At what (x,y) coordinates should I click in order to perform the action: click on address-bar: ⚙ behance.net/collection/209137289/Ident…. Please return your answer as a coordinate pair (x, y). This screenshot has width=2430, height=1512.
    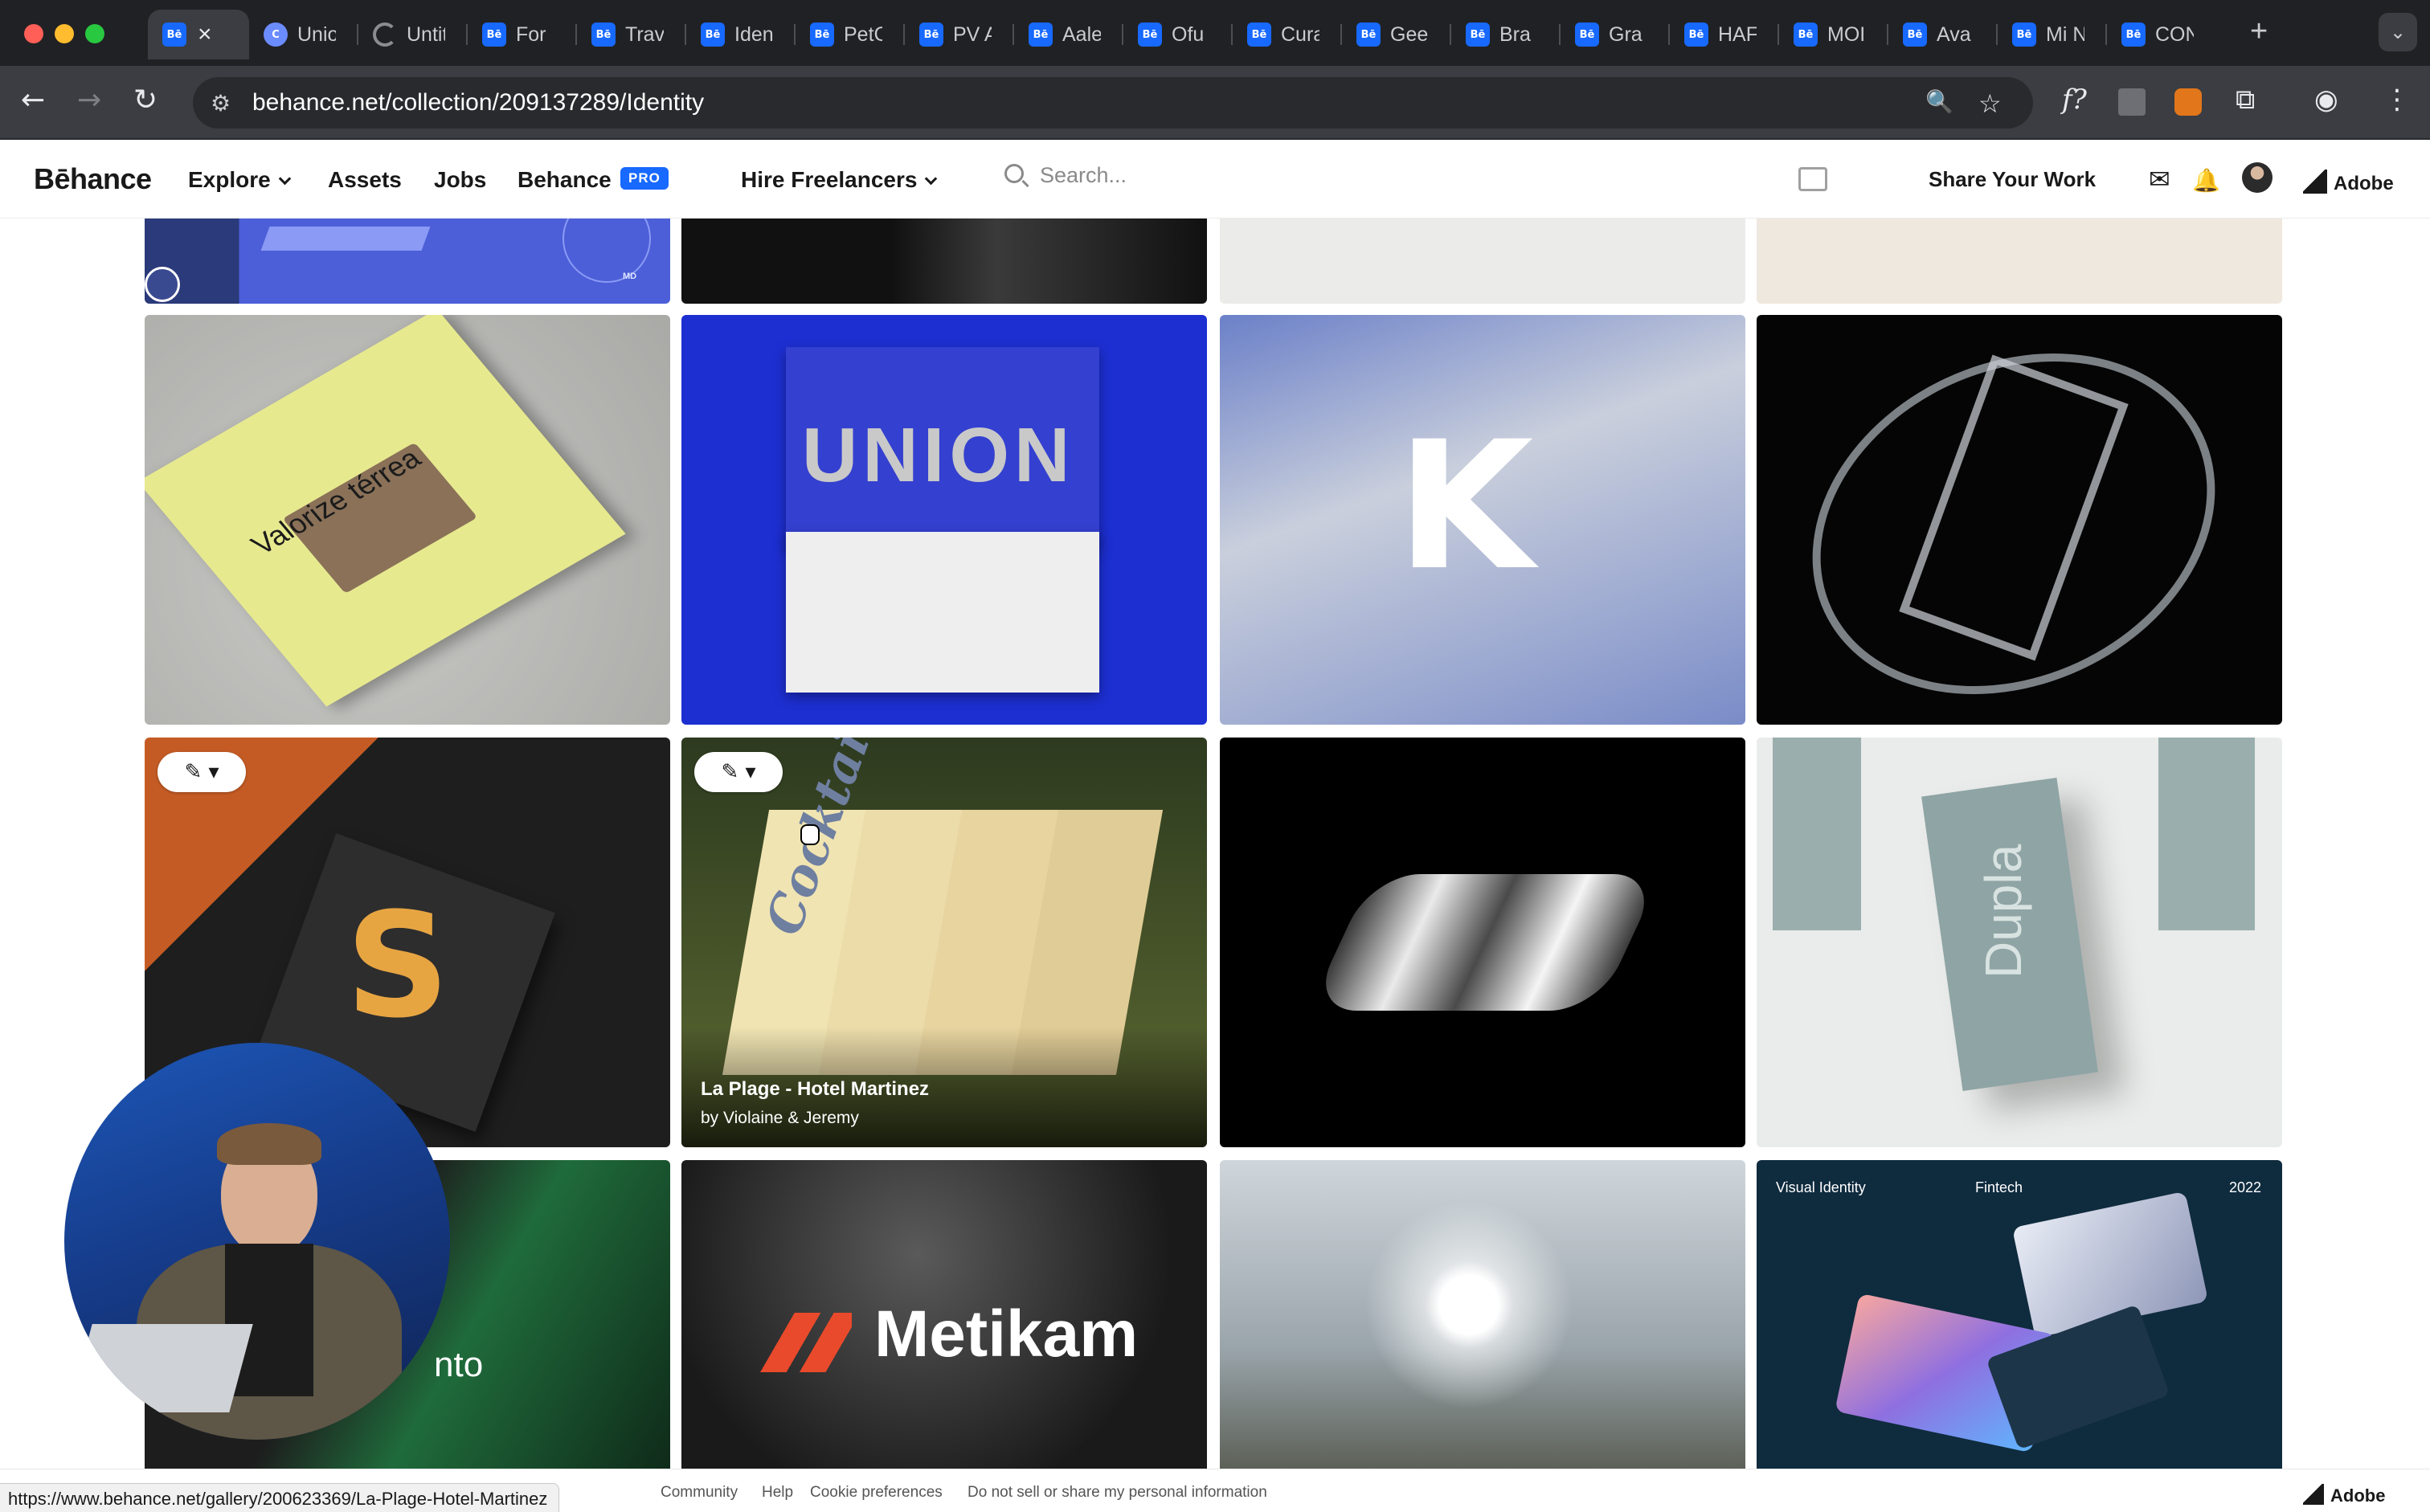
    Looking at the image, I should click on (1113, 103).